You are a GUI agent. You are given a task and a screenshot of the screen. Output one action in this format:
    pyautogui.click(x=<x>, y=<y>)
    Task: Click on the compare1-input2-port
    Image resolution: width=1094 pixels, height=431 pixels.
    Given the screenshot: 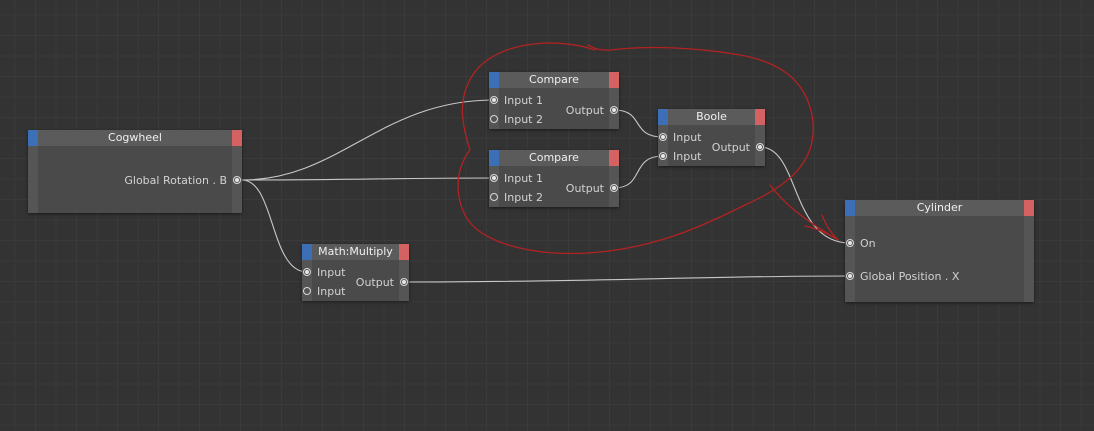 What is the action you would take?
    pyautogui.click(x=494, y=119)
    